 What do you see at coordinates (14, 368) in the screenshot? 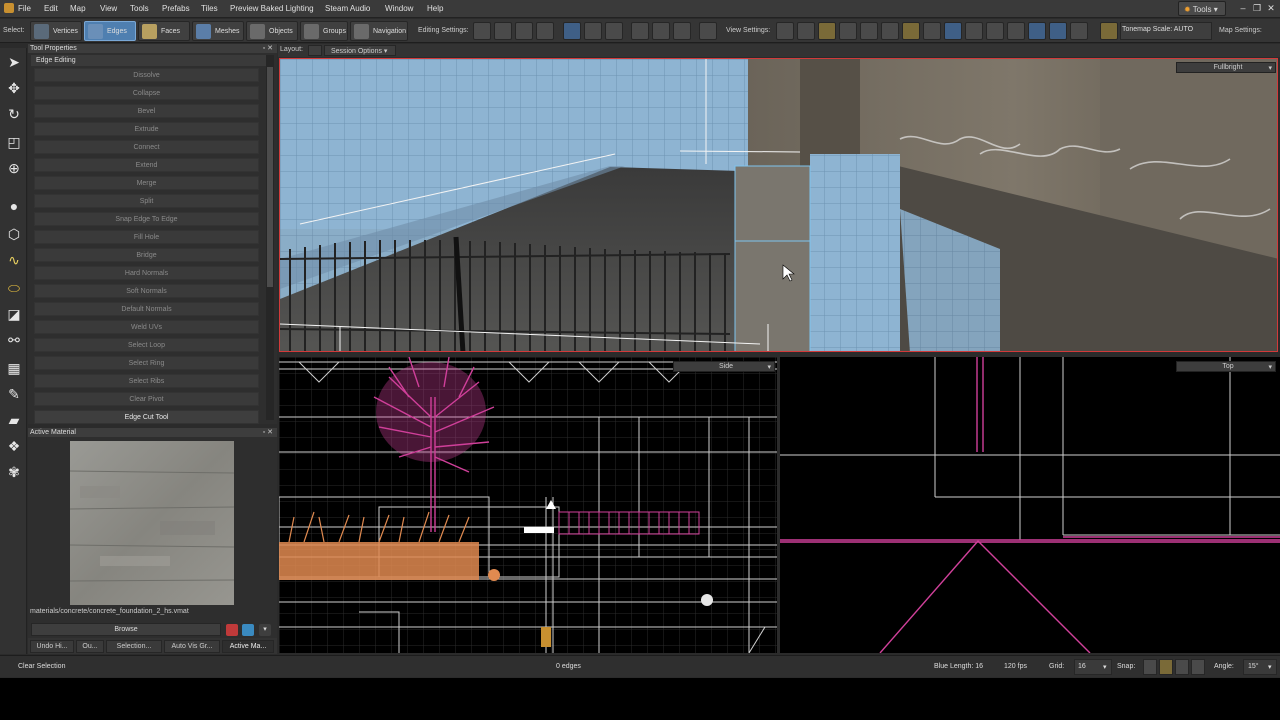
I see `texture-tool-icon: ▦` at bounding box center [14, 368].